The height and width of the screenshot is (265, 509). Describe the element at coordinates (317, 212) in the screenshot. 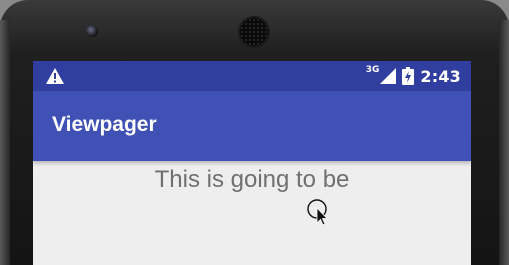

I see `mouse-cursor-icon` at that location.